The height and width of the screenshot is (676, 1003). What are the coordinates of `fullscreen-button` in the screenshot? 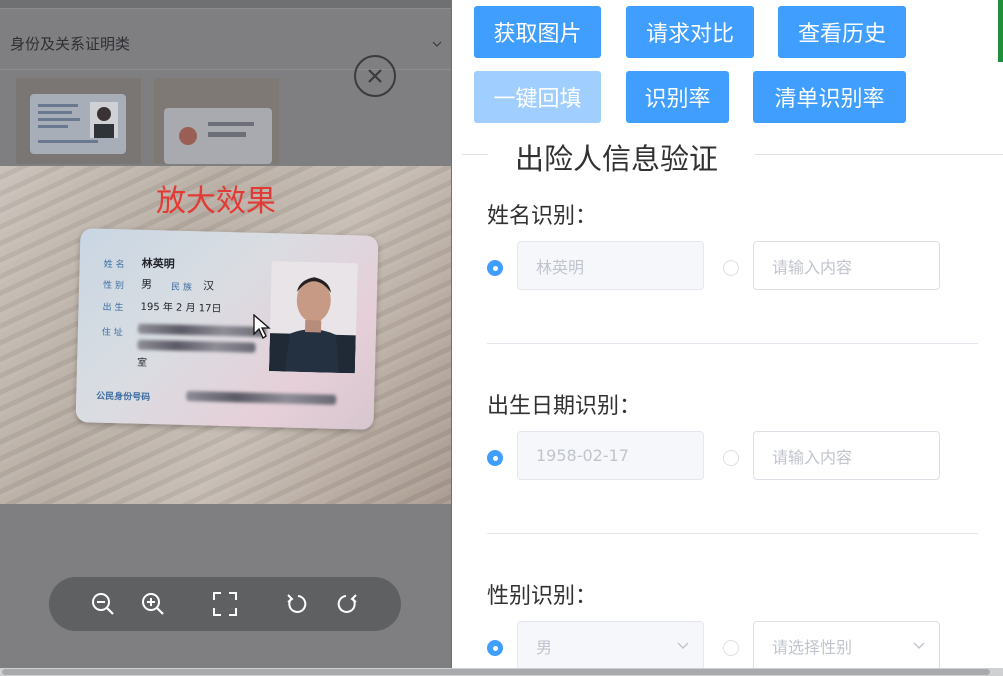 It's located at (225, 604).